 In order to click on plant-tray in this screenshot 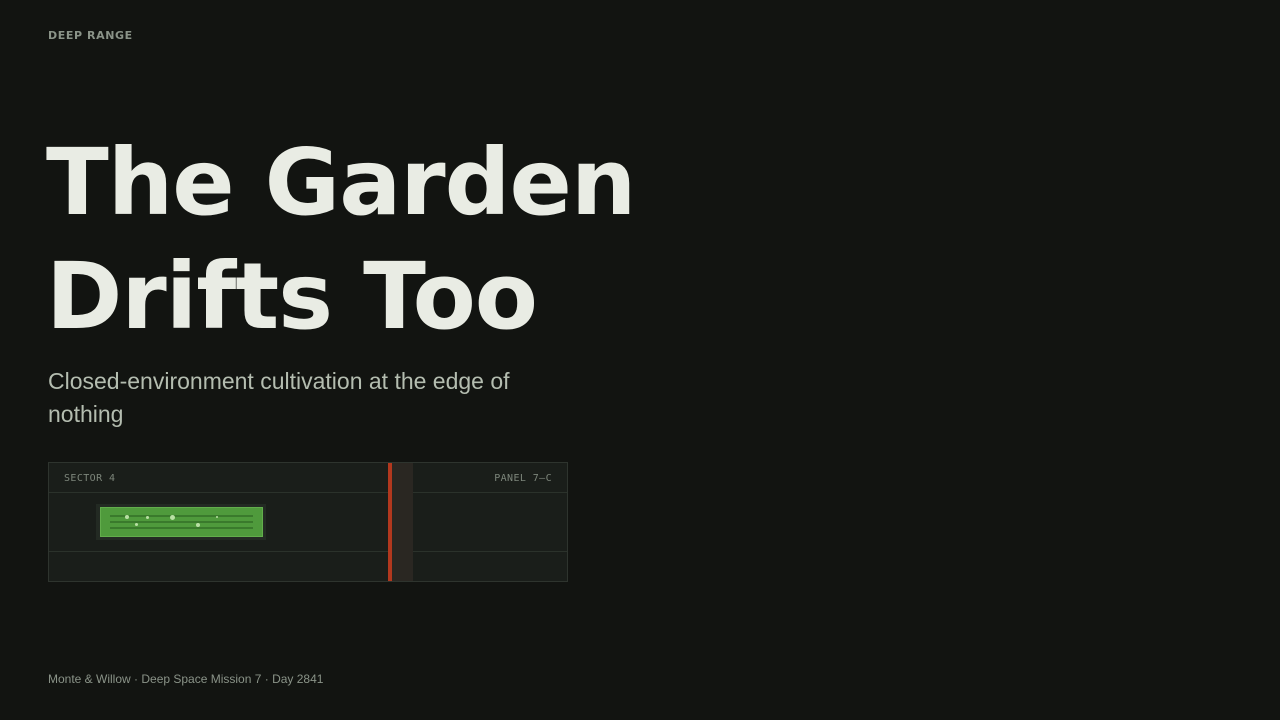, I will do `click(181, 522)`.